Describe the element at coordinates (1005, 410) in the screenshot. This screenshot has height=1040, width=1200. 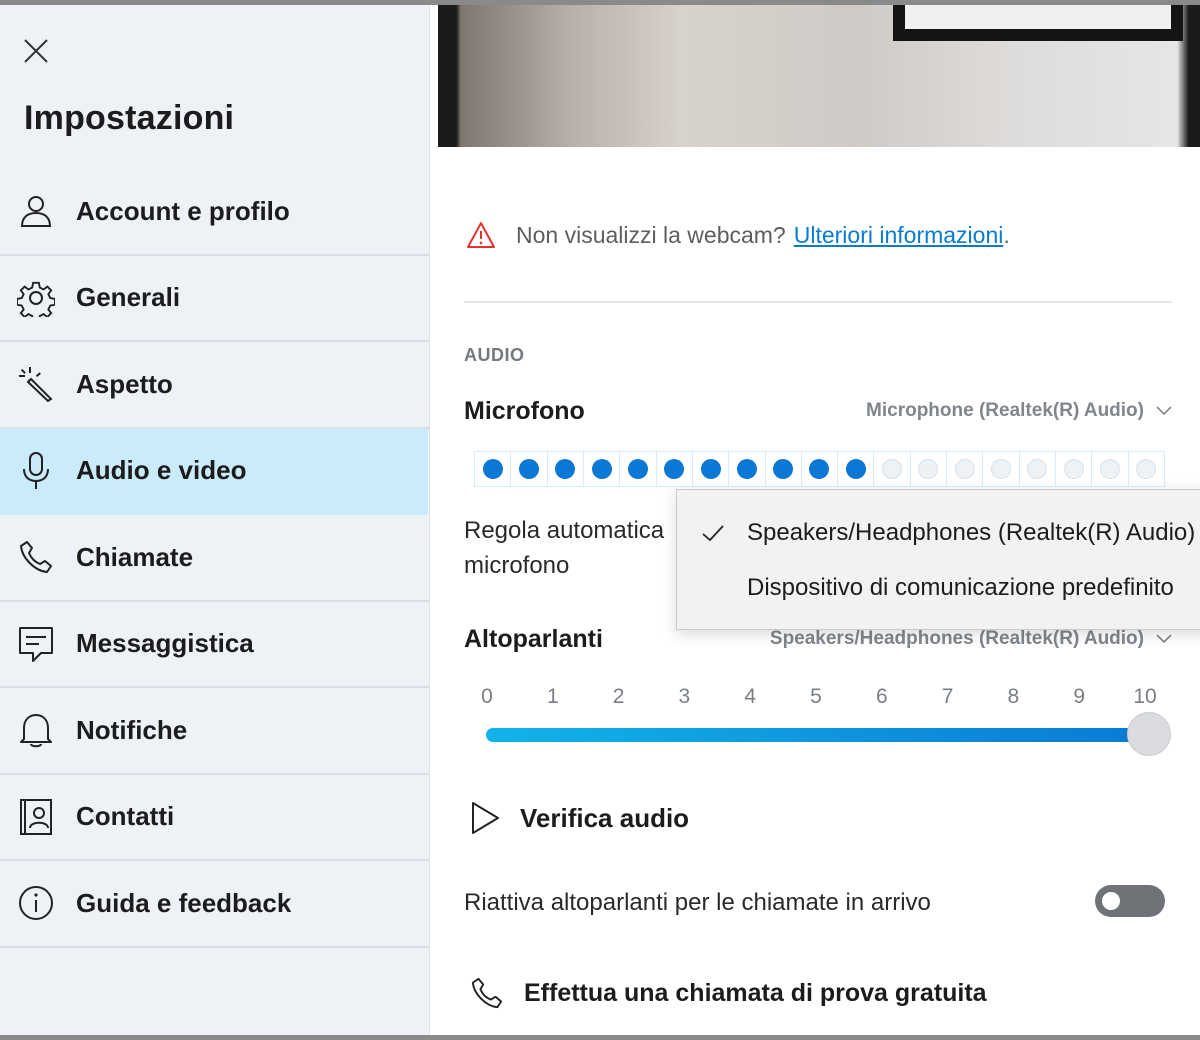
I see `microphone-device-value: Microphone (Realtek(R) Audio)` at that location.